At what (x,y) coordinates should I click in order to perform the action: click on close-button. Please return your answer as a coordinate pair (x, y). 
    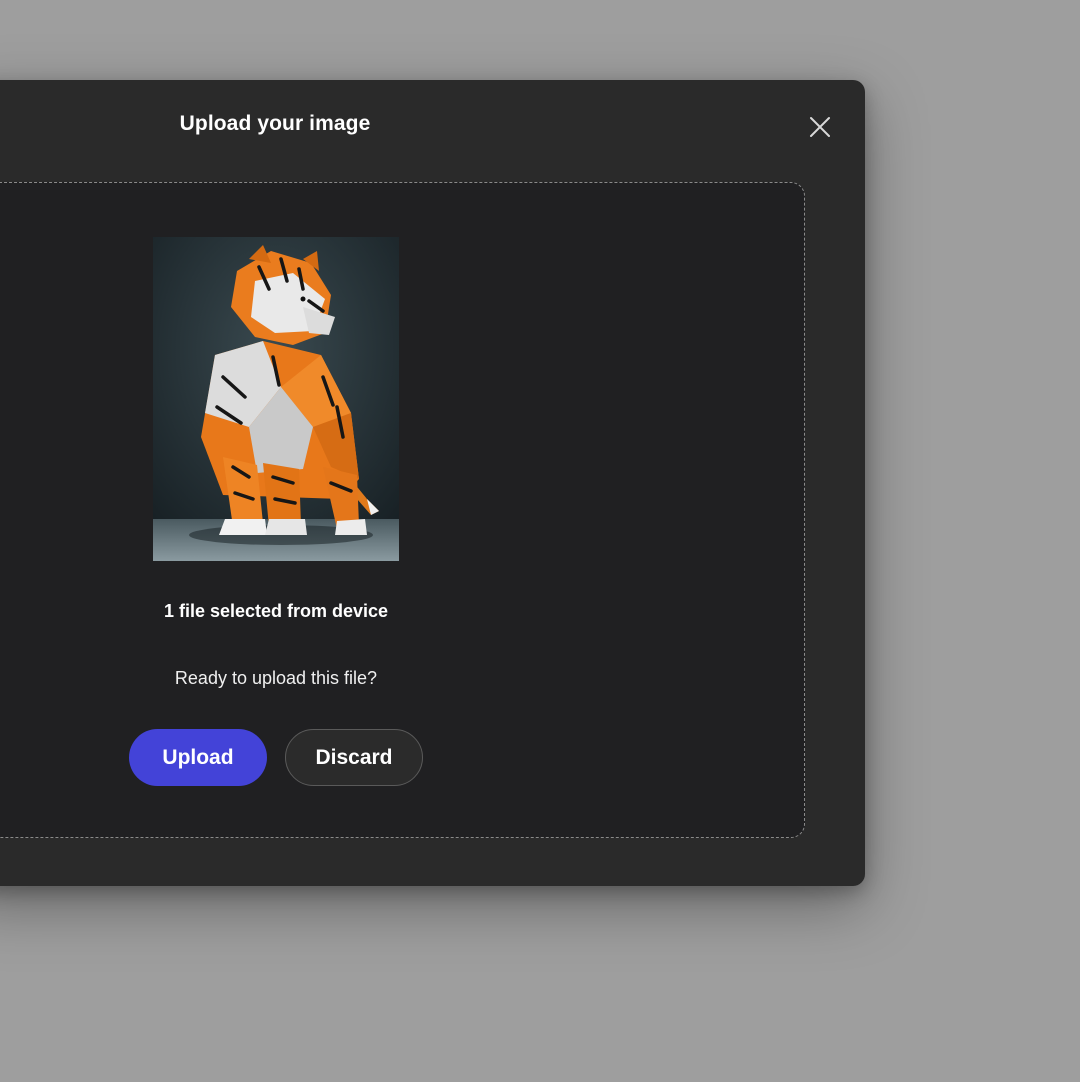
    Looking at the image, I should click on (820, 127).